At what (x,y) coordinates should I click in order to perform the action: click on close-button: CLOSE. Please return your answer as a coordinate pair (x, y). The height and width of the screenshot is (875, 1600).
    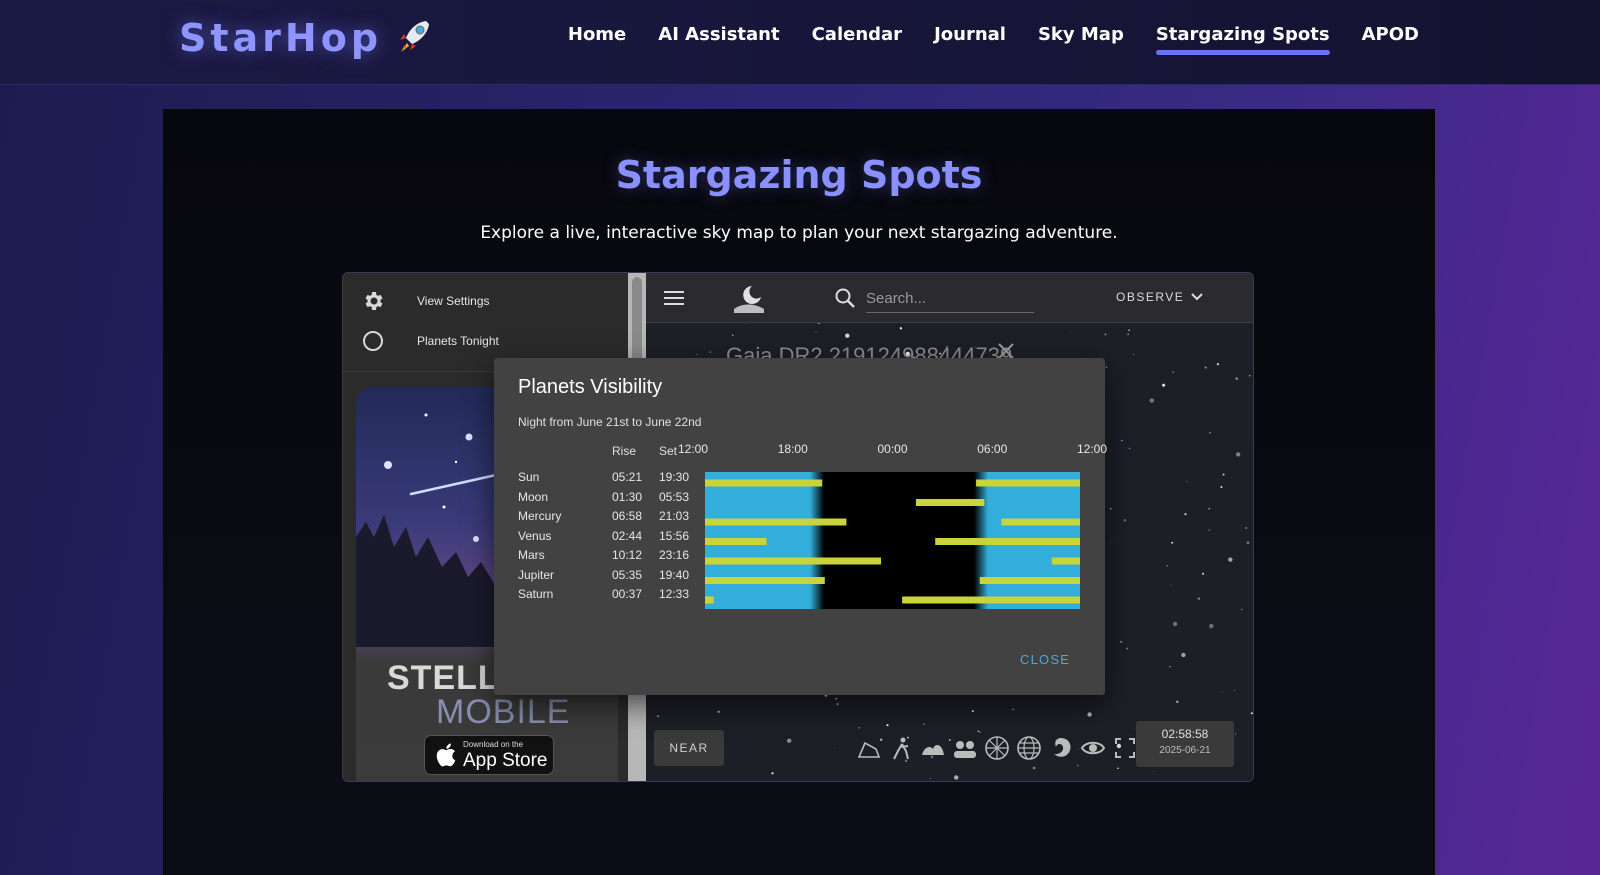
    Looking at the image, I should click on (1045, 659).